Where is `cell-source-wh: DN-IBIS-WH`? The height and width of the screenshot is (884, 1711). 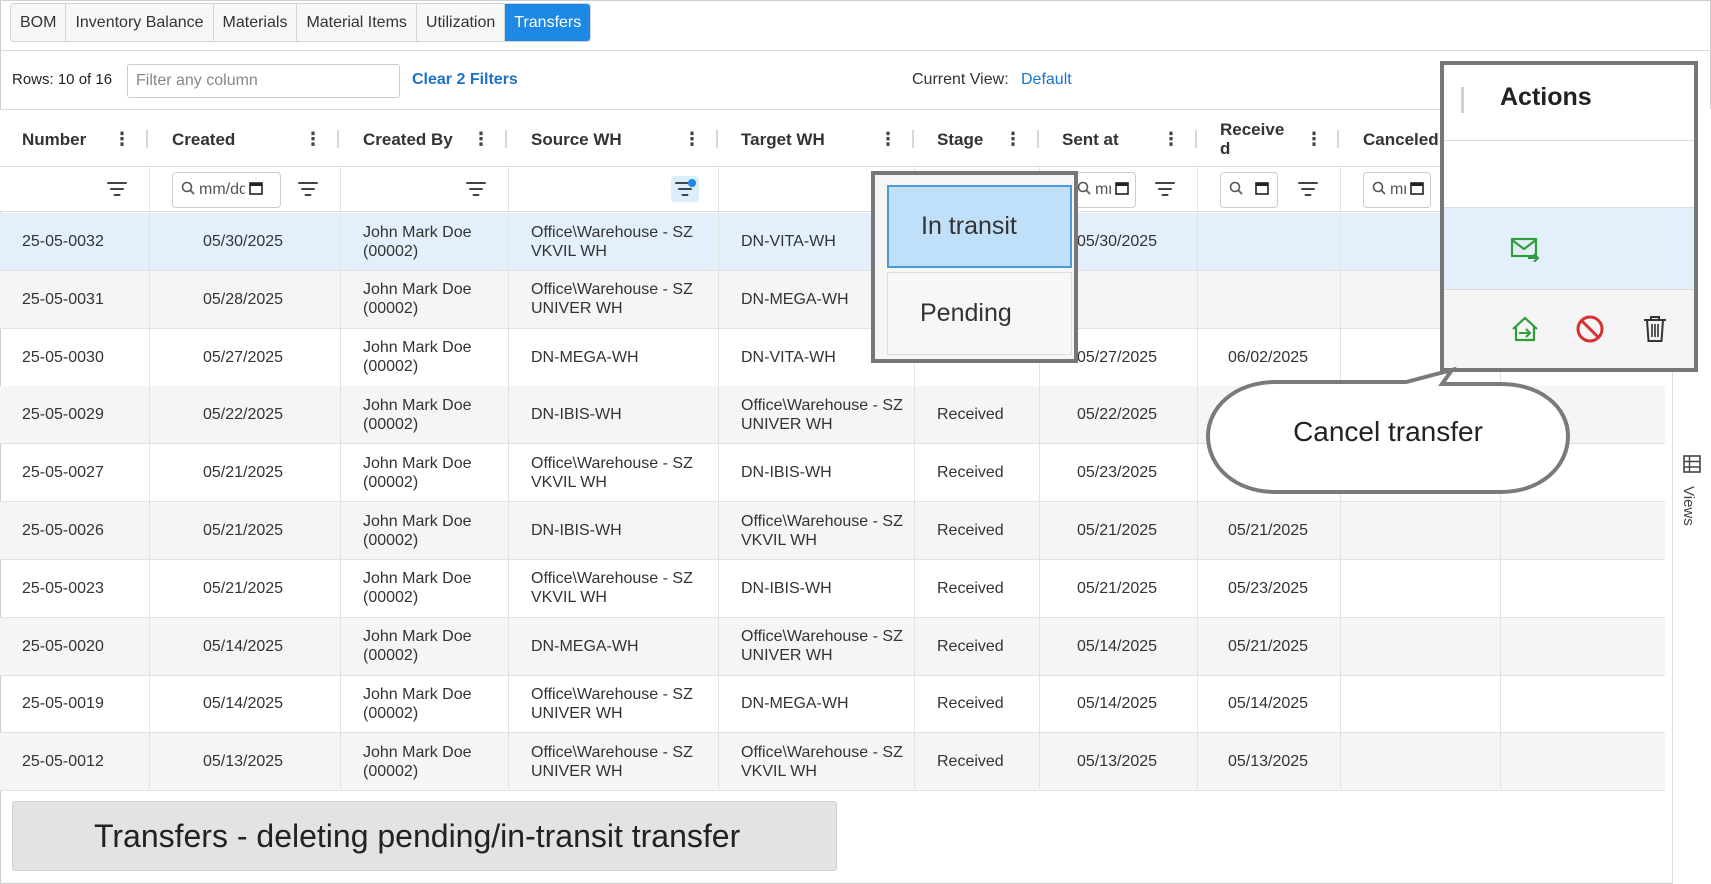
cell-source-wh: DN-IBIS-WH is located at coordinates (576, 415).